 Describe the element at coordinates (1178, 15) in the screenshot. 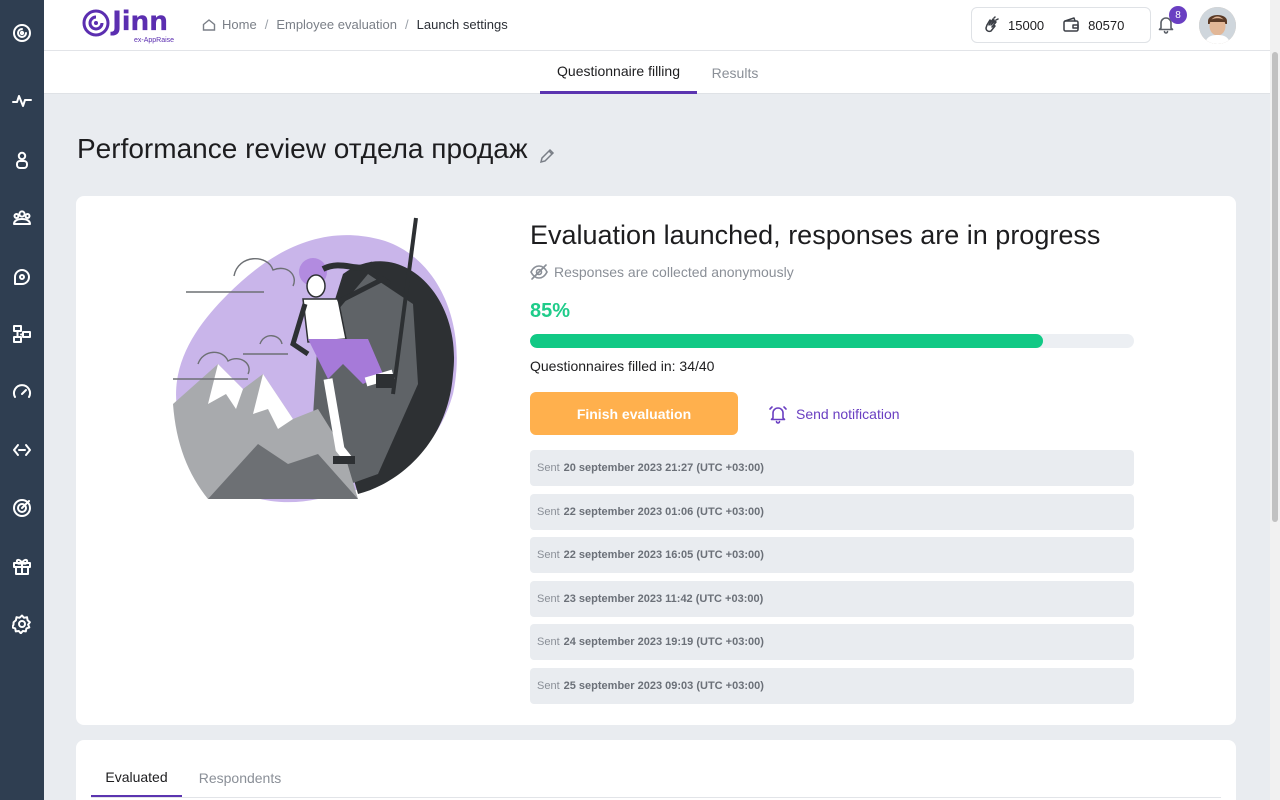

I see `notifications-count-badge: 8` at that location.